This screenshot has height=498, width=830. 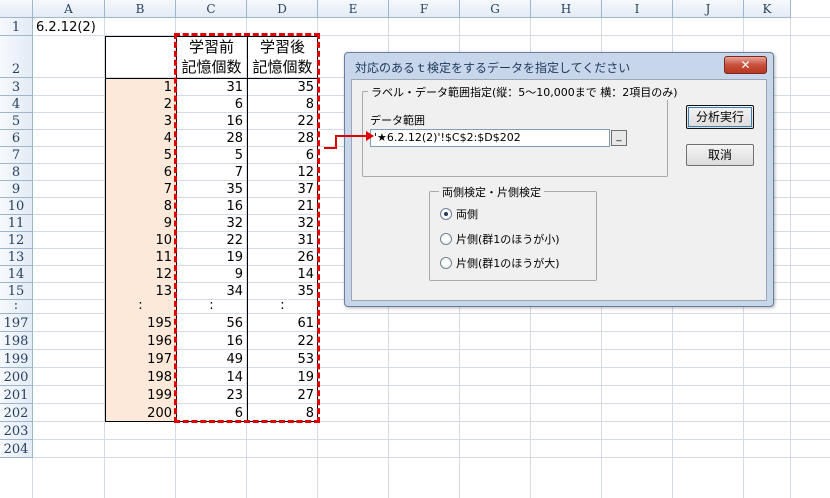 What do you see at coordinates (16, 413) in the screenshot?
I see `row-header: 202` at bounding box center [16, 413].